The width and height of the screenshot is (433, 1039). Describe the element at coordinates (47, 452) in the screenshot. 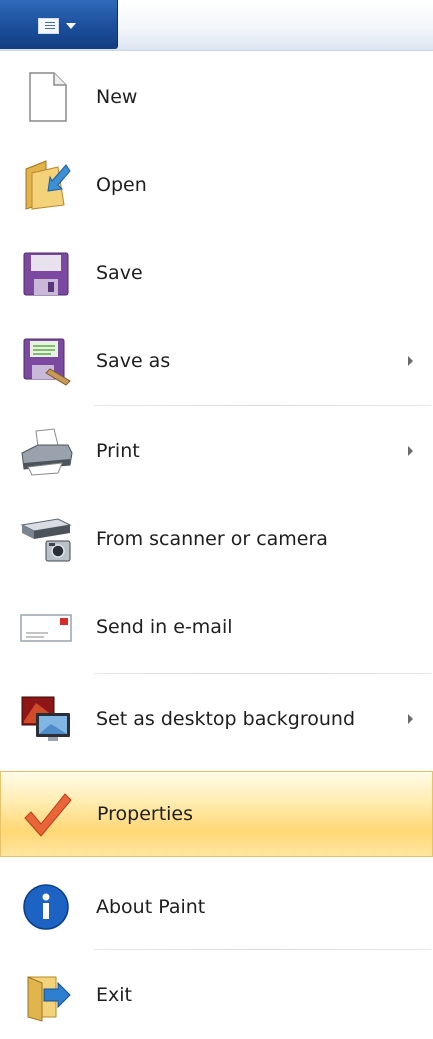

I see `printer-icon` at that location.